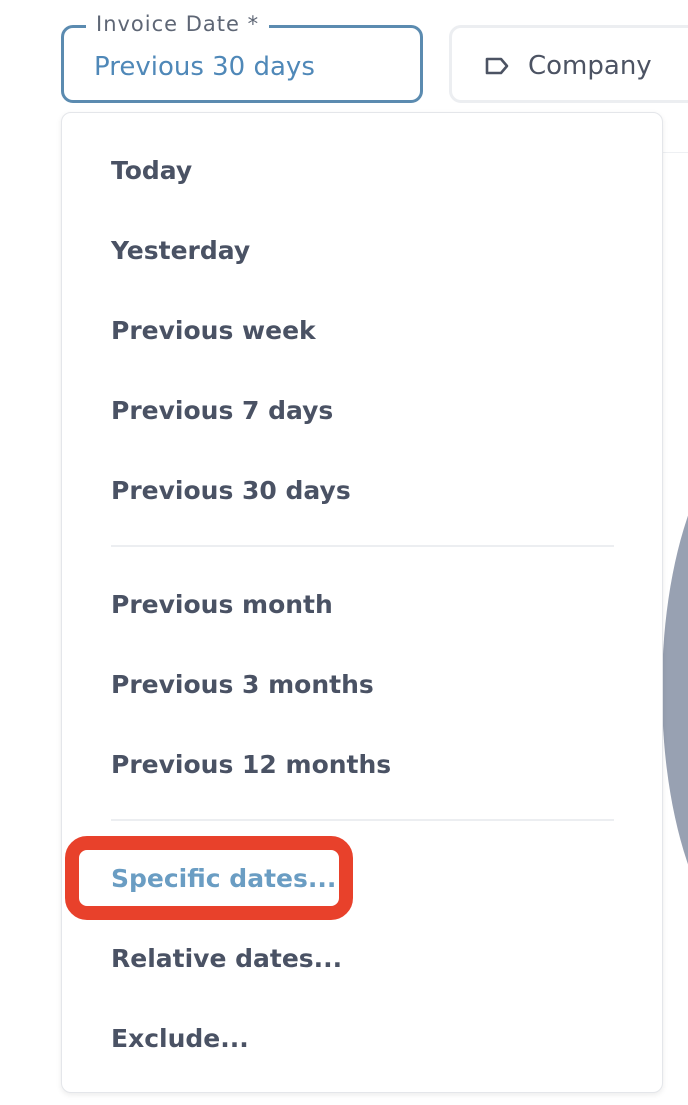 The width and height of the screenshot is (688, 1105). What do you see at coordinates (151, 171) in the screenshot?
I see `menu-item-today: Today` at bounding box center [151, 171].